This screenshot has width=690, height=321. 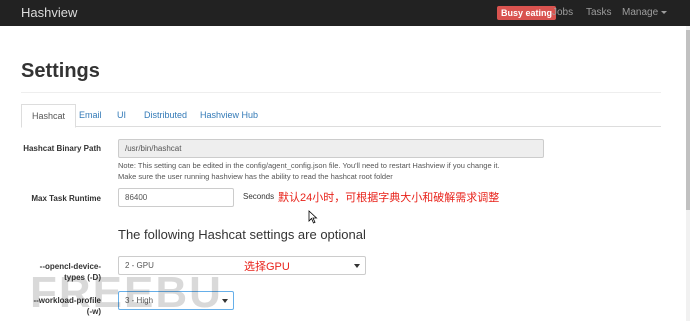 I want to click on tab-email: Email, so click(x=90, y=115).